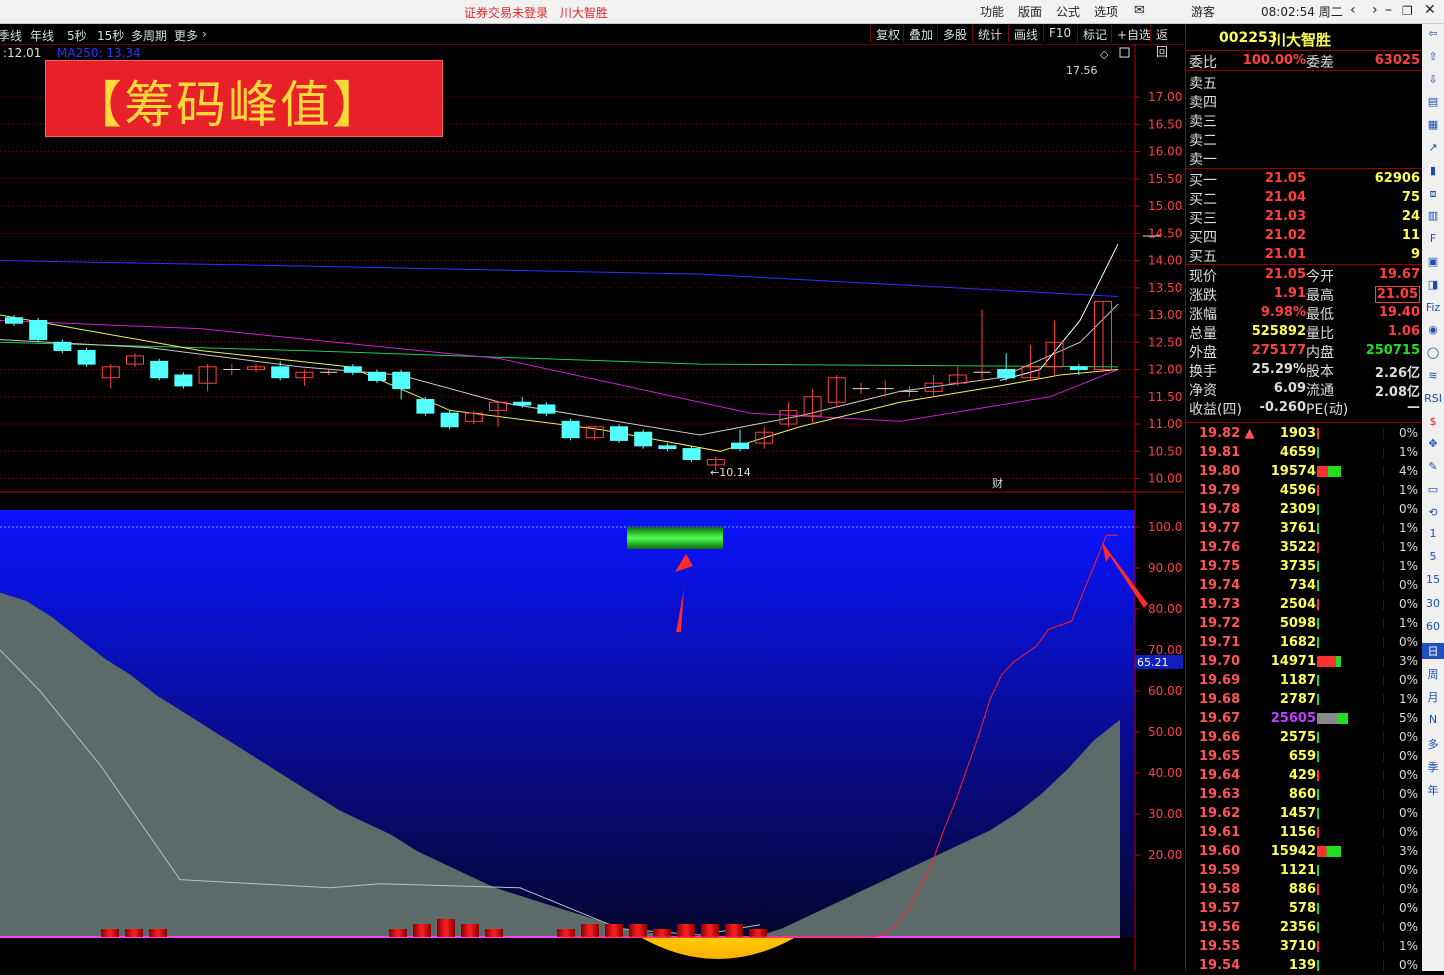 The width and height of the screenshot is (1444, 975). Describe the element at coordinates (1304, 889) in the screenshot. I see `volume-profile-row: 19.58 886 0%` at that location.